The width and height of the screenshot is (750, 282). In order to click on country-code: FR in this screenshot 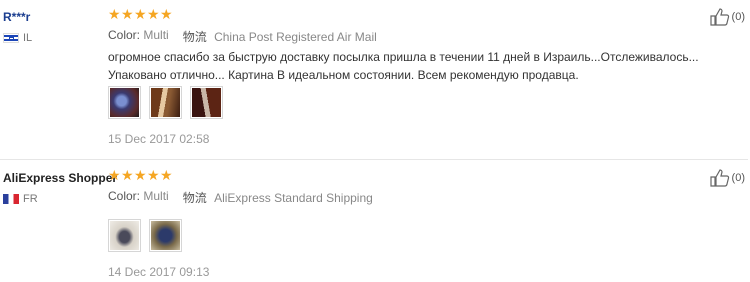, I will do `click(30, 199)`.